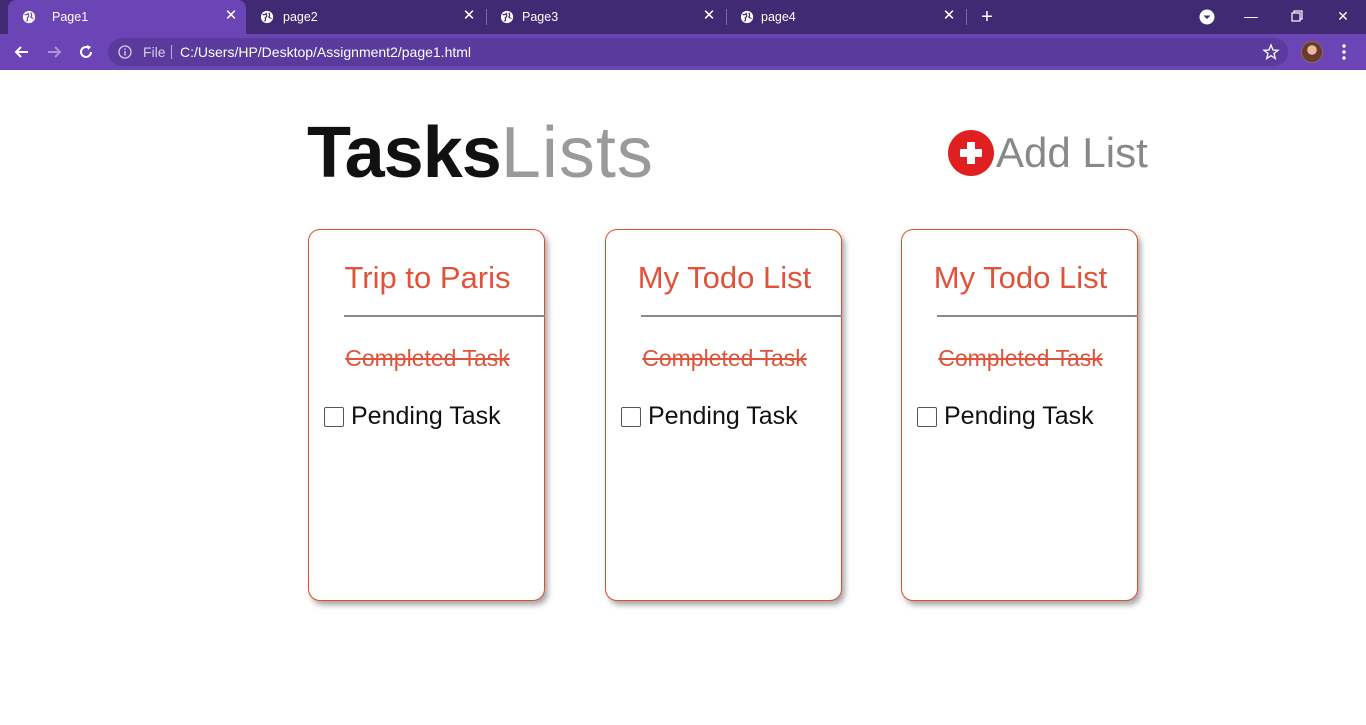 The image size is (1366, 725). I want to click on scheme-label: File, so click(154, 52).